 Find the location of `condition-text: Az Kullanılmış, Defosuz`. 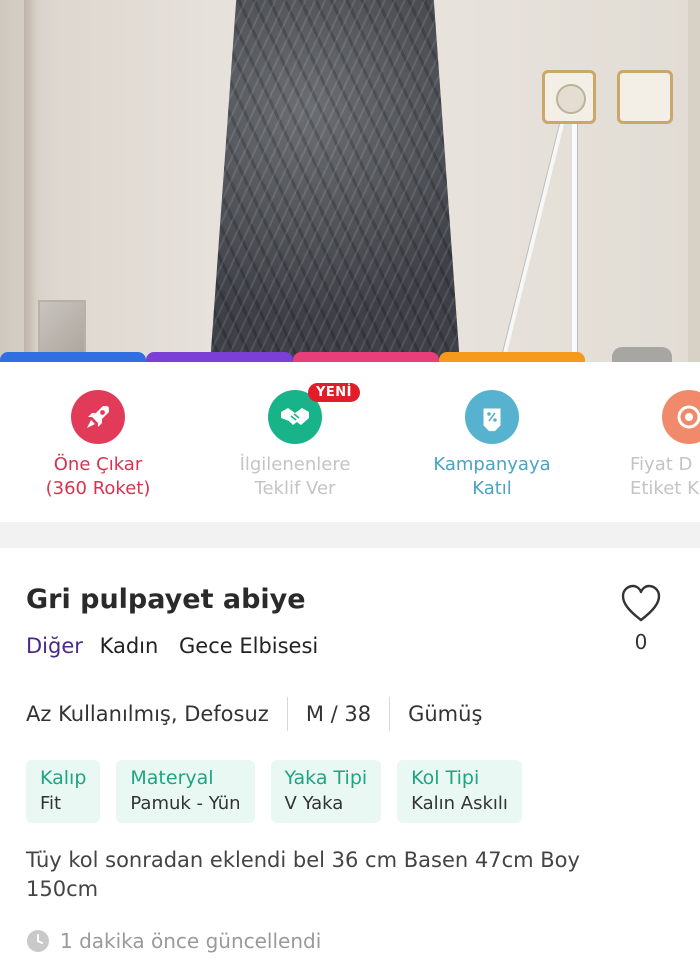

condition-text: Az Kullanılmış, Defosuz is located at coordinates (147, 714).